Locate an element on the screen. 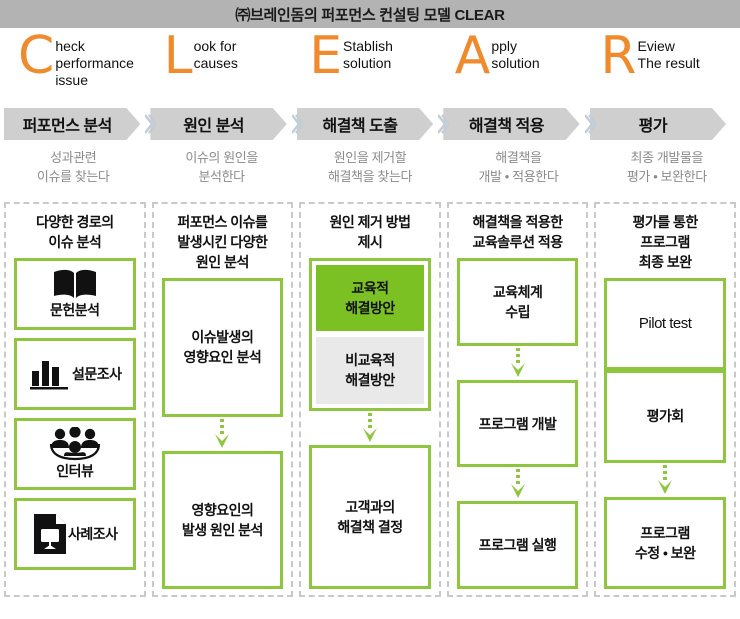  acronym-letter: E is located at coordinates (326, 56).